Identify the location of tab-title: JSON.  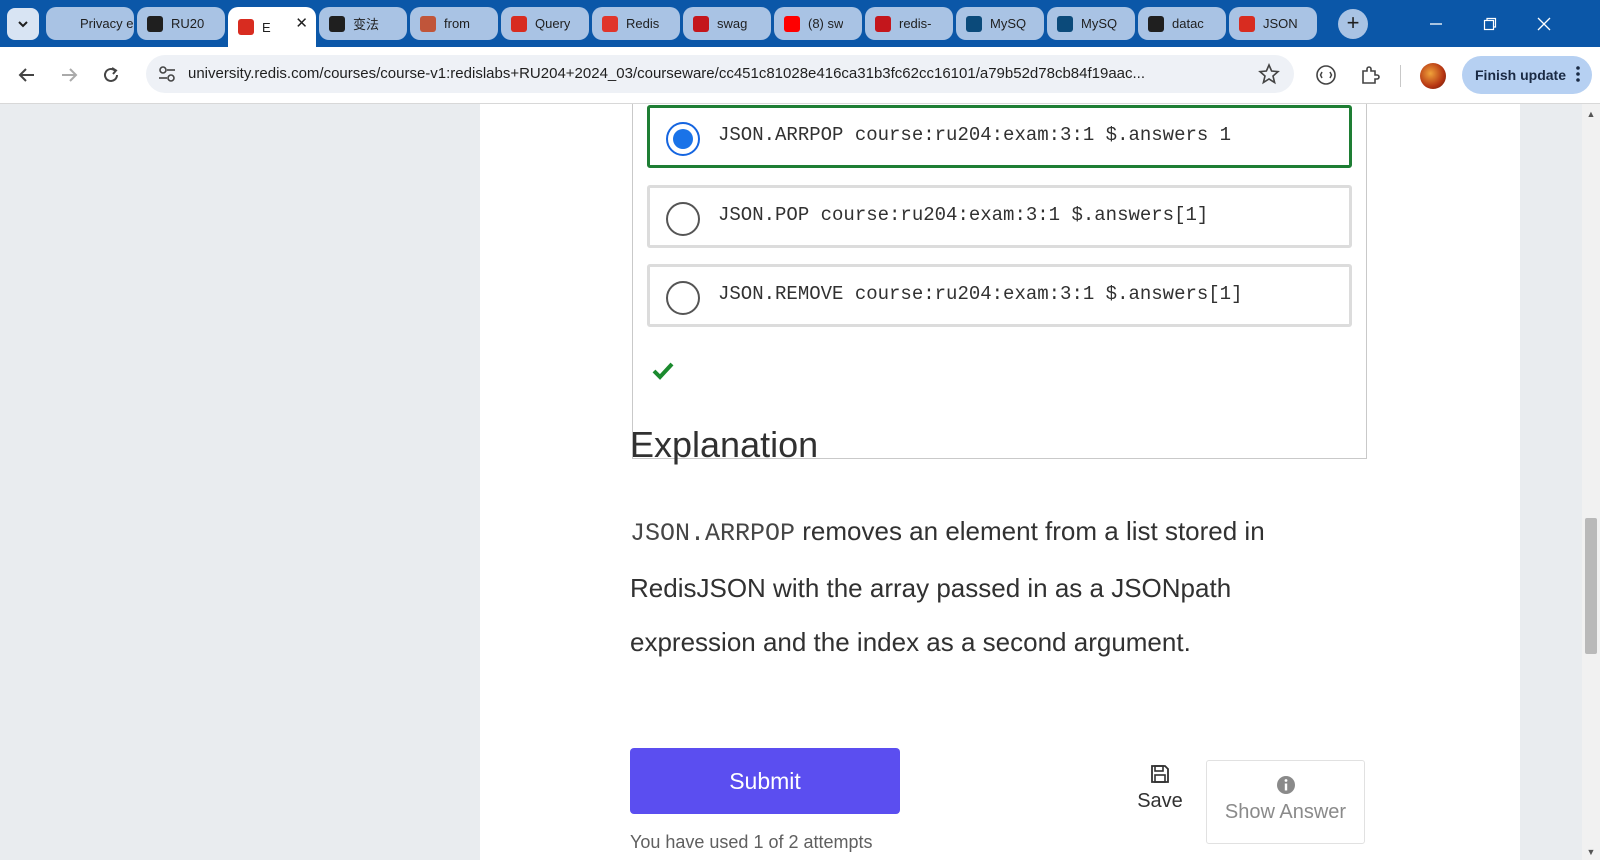
(1280, 23).